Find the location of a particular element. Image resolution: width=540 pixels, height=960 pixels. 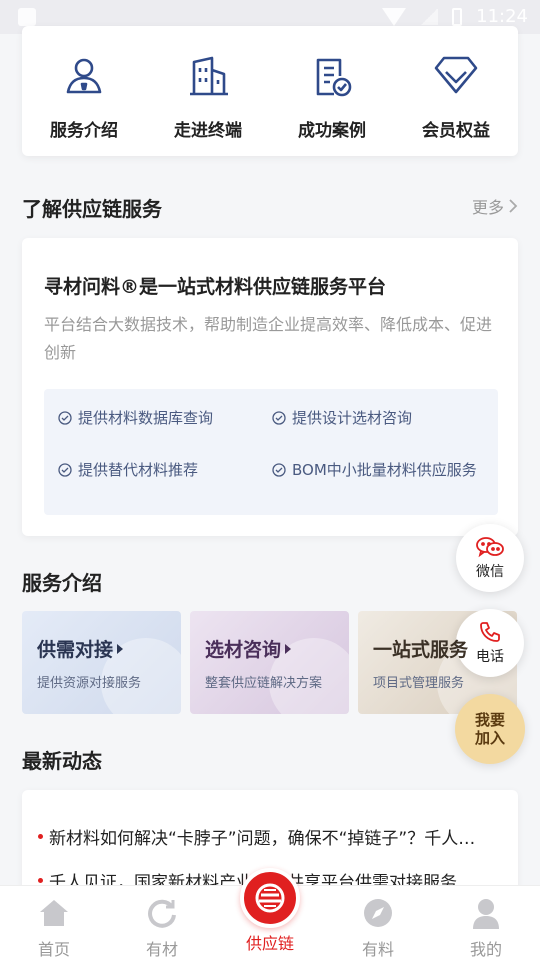

understand-section-title: 了解供应链服务 is located at coordinates (92, 209).